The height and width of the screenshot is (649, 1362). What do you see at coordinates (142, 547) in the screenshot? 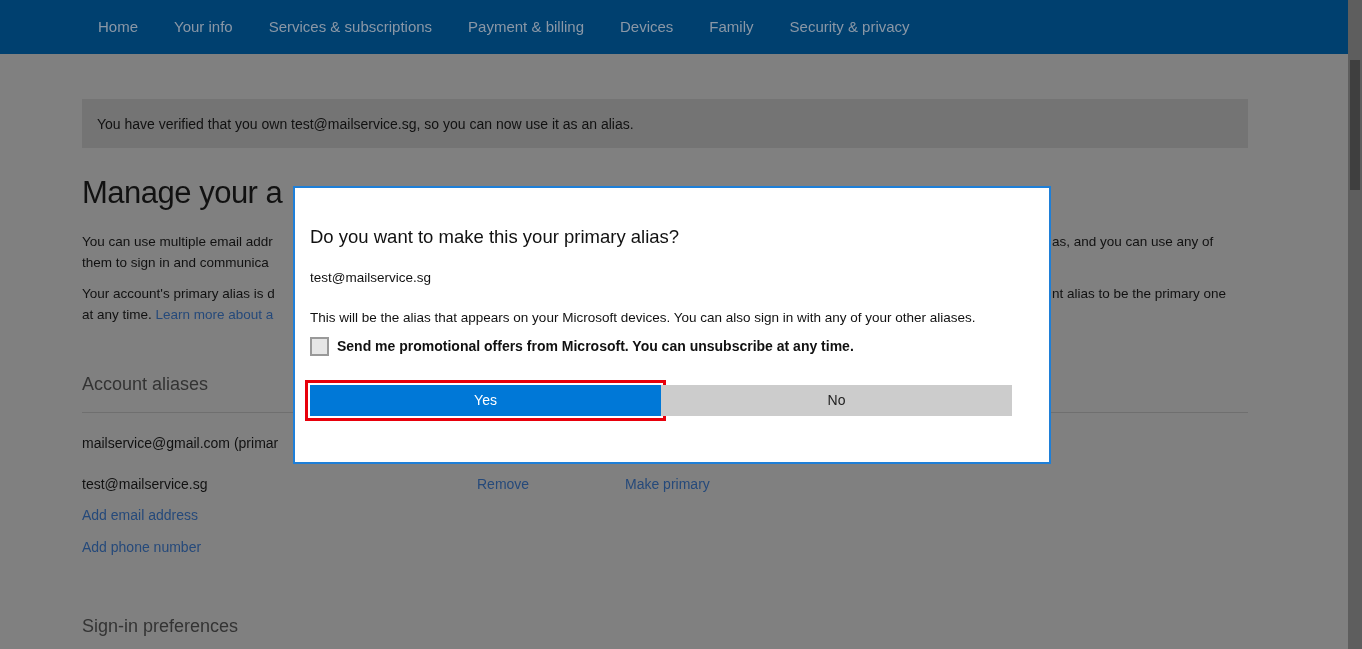
I see `add-alias-link: Add phone number` at bounding box center [142, 547].